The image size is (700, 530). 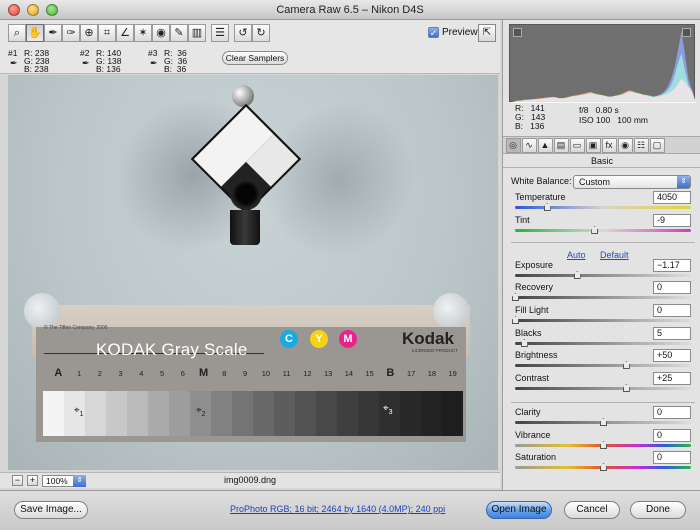 What do you see at coordinates (561, 145) in the screenshot?
I see `tab-hsl: ▤` at bounding box center [561, 145].